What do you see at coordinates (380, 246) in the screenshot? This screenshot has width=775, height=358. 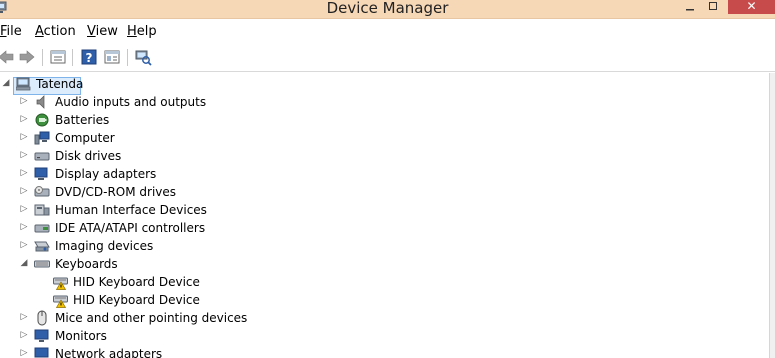 I see `tree-item-imaging-devices: ▷ Imaging devices` at bounding box center [380, 246].